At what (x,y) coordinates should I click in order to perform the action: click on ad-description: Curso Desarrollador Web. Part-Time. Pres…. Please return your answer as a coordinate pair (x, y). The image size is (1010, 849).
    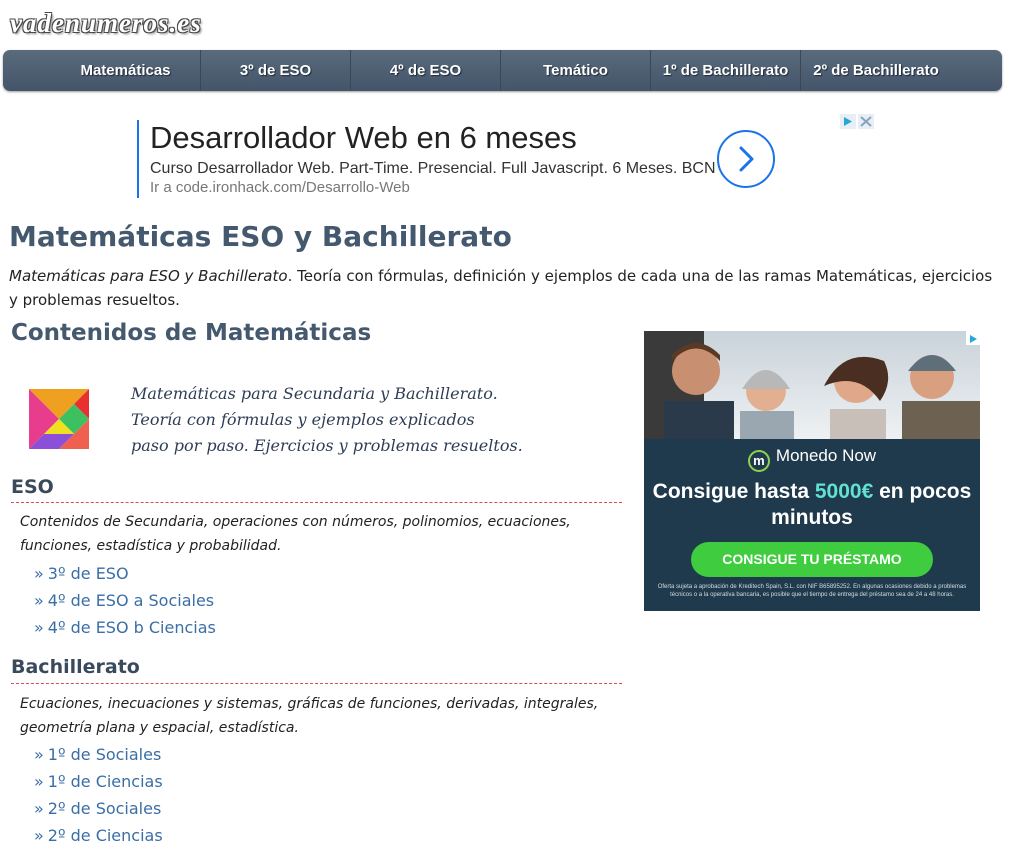
    Looking at the image, I should click on (433, 168).